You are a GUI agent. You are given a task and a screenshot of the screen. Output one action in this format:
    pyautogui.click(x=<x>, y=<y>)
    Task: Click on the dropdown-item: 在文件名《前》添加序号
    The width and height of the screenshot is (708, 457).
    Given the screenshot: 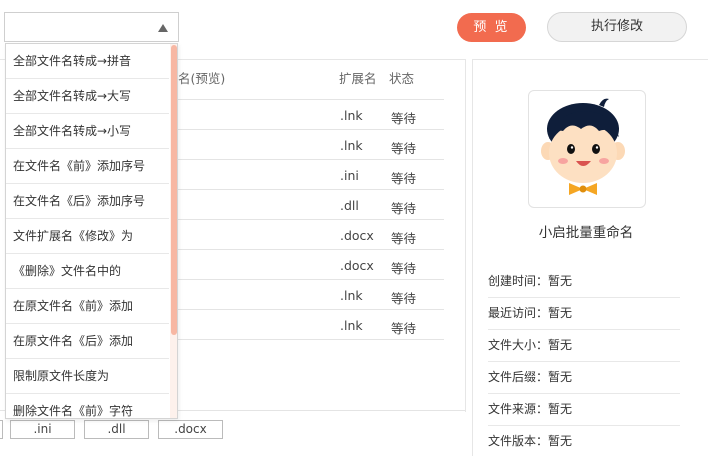 What is the action you would take?
    pyautogui.click(x=87, y=166)
    